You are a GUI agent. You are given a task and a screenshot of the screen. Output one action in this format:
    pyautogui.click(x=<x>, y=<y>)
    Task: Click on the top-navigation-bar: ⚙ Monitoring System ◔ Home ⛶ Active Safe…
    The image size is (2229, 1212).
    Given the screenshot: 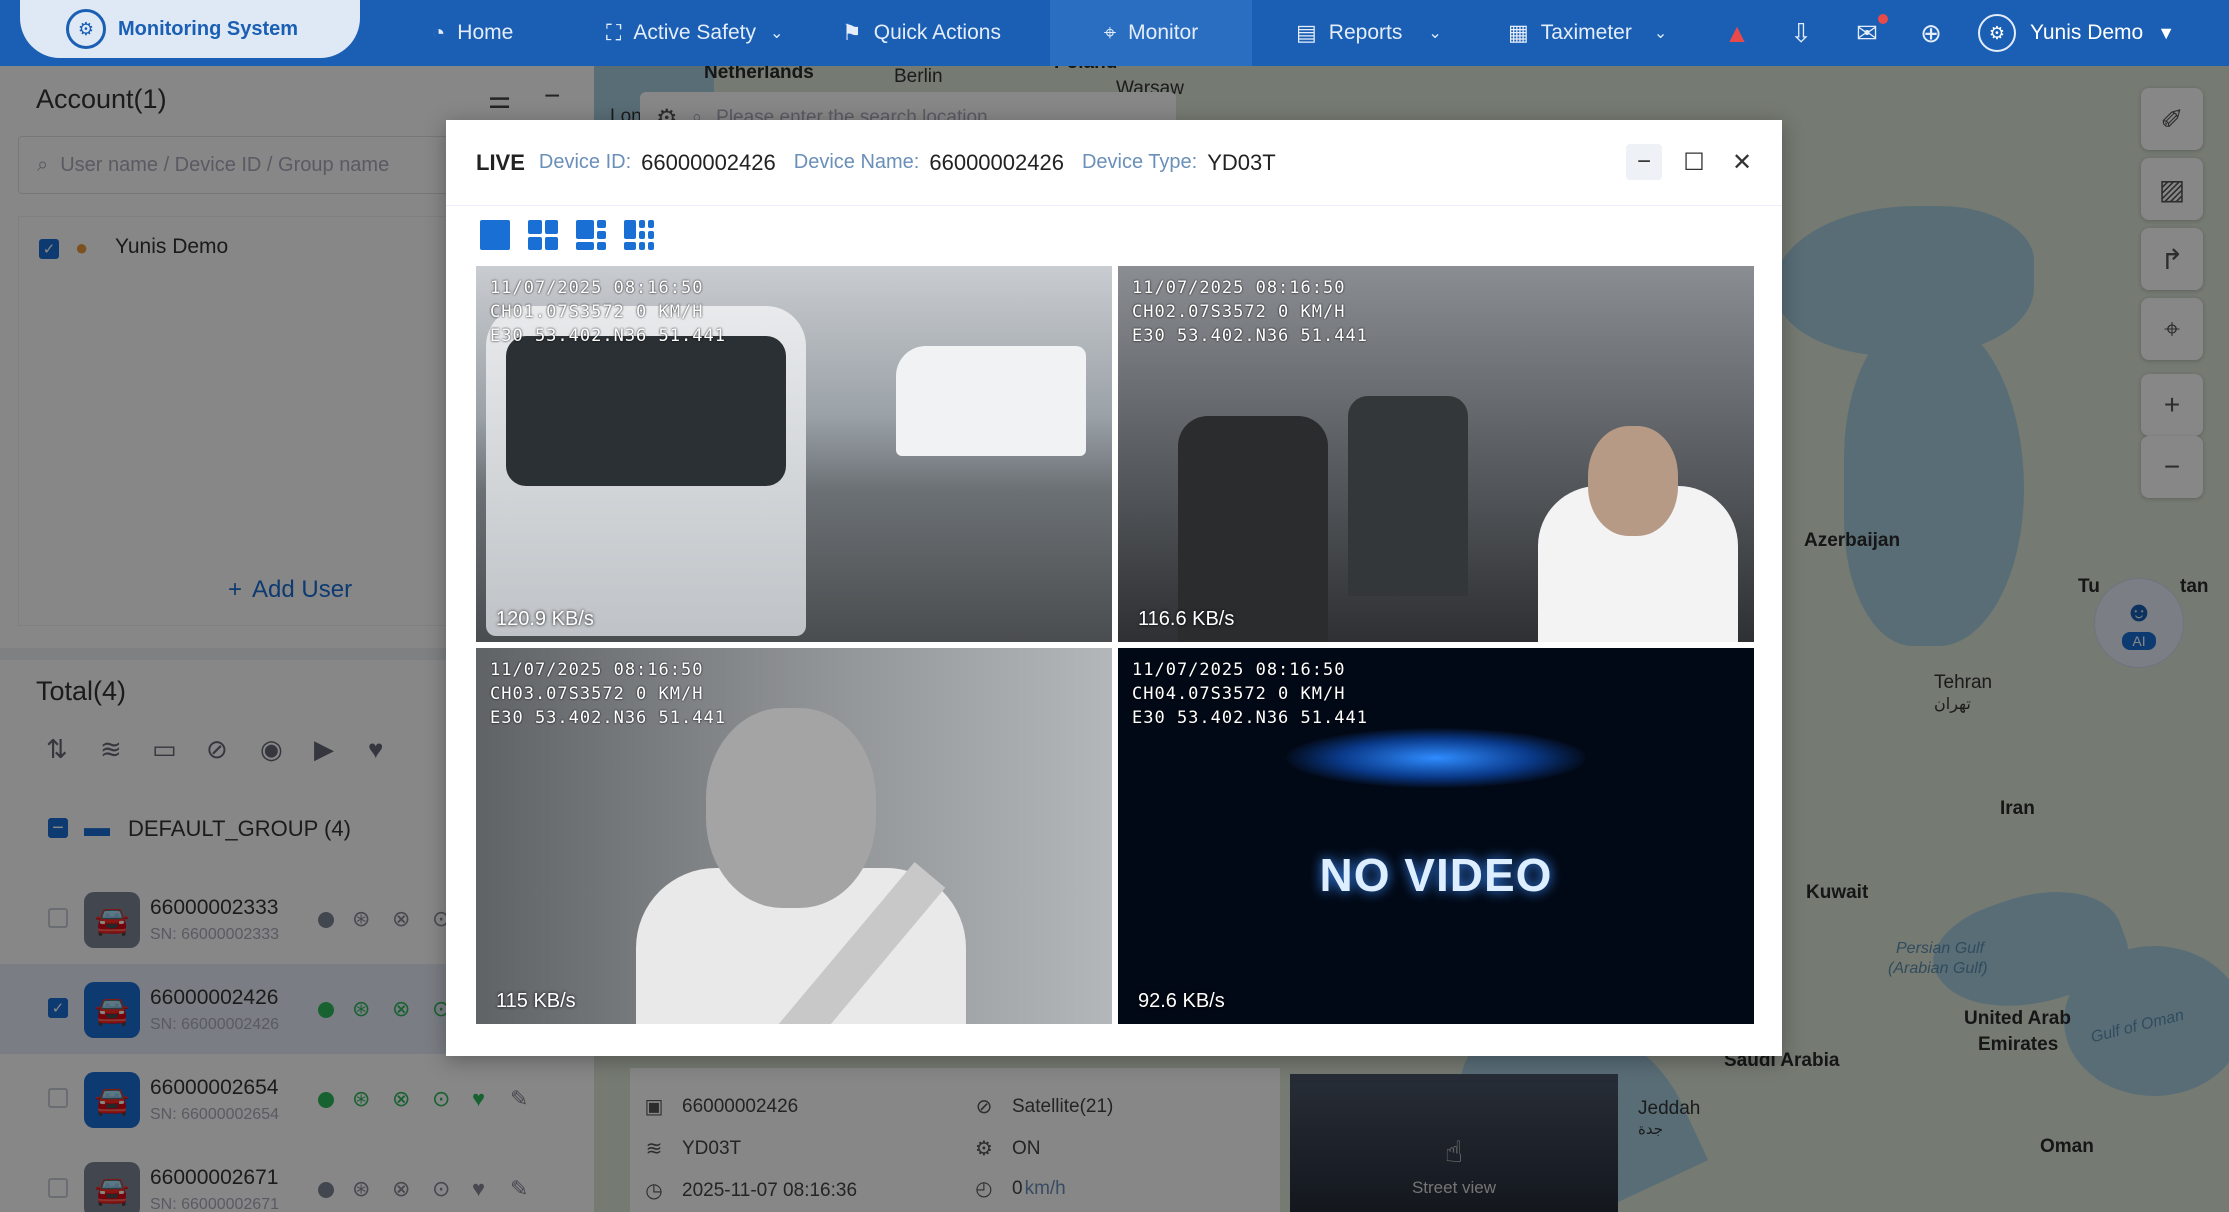 What is the action you would take?
    pyautogui.click(x=1114, y=33)
    